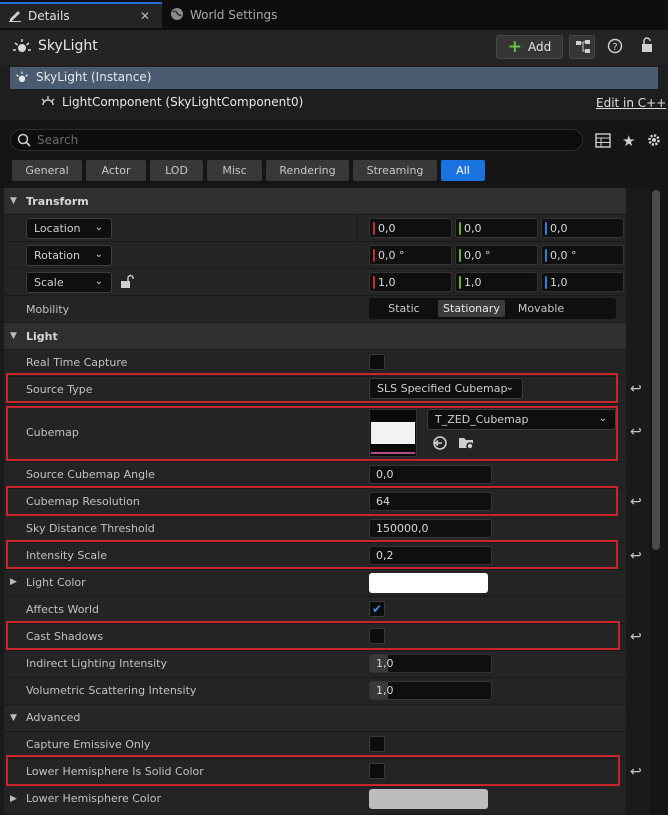 This screenshot has width=668, height=815. I want to click on light-color-label: Light Color, so click(56, 582).